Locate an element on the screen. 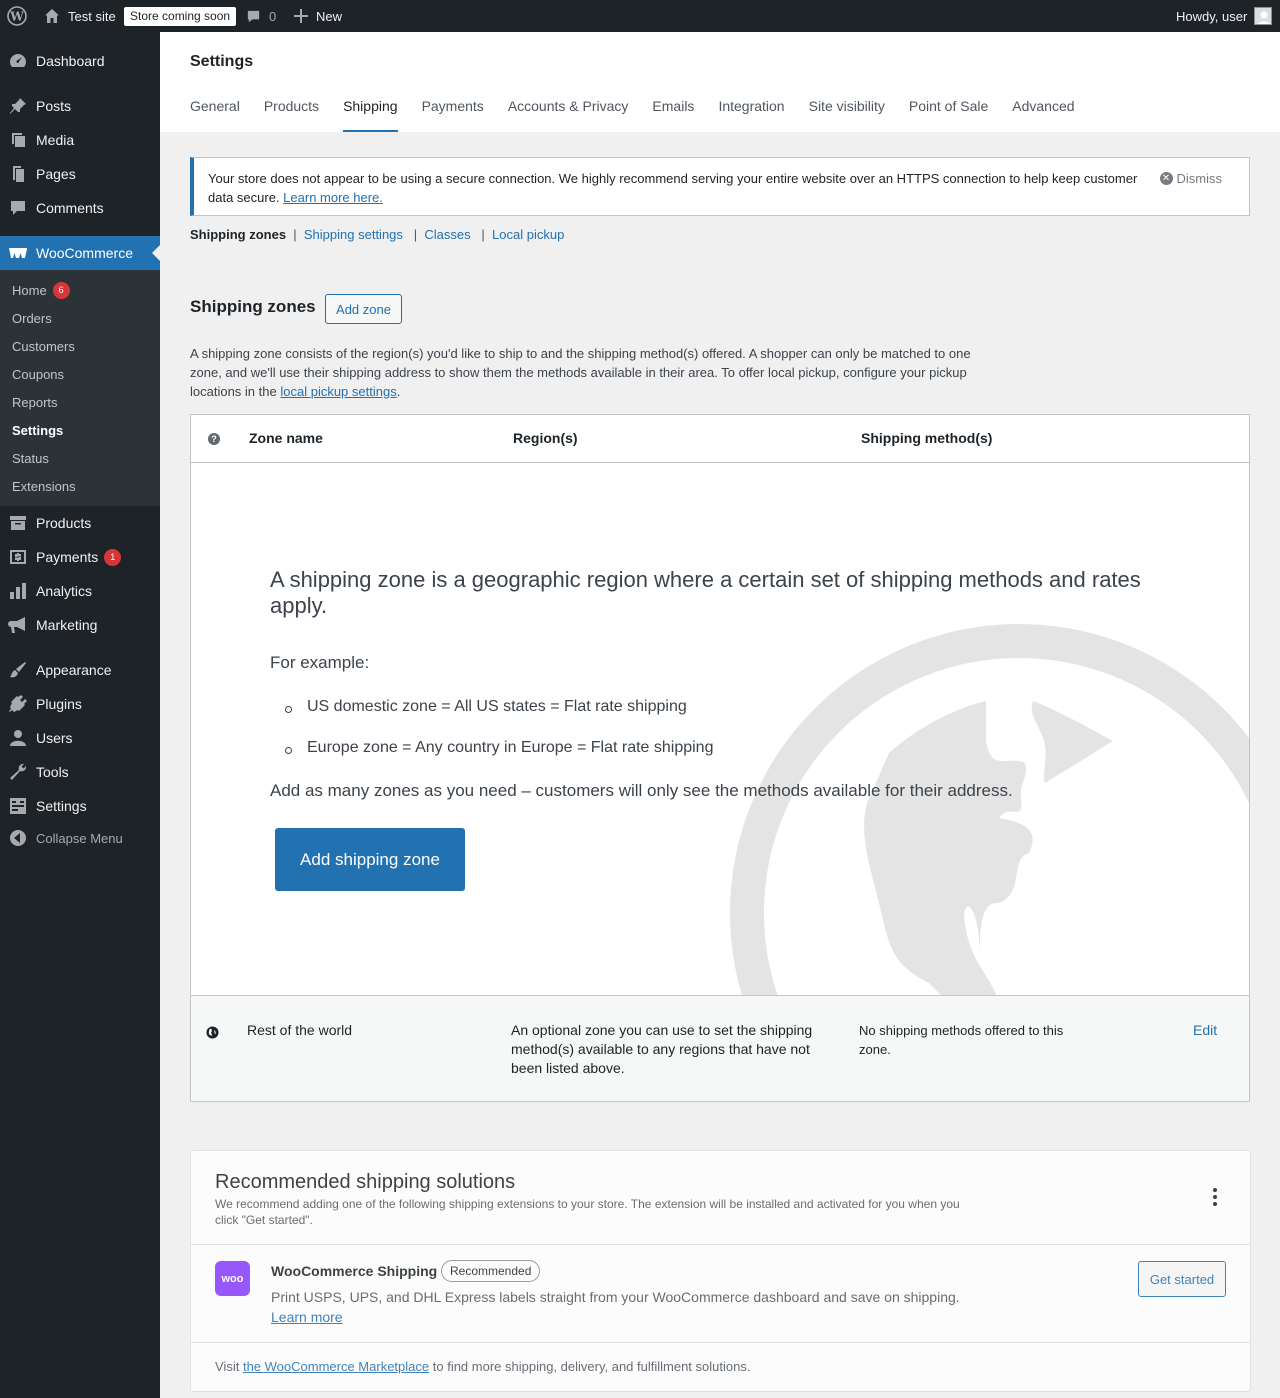  close-icon: ✕ is located at coordinates (1166, 178).